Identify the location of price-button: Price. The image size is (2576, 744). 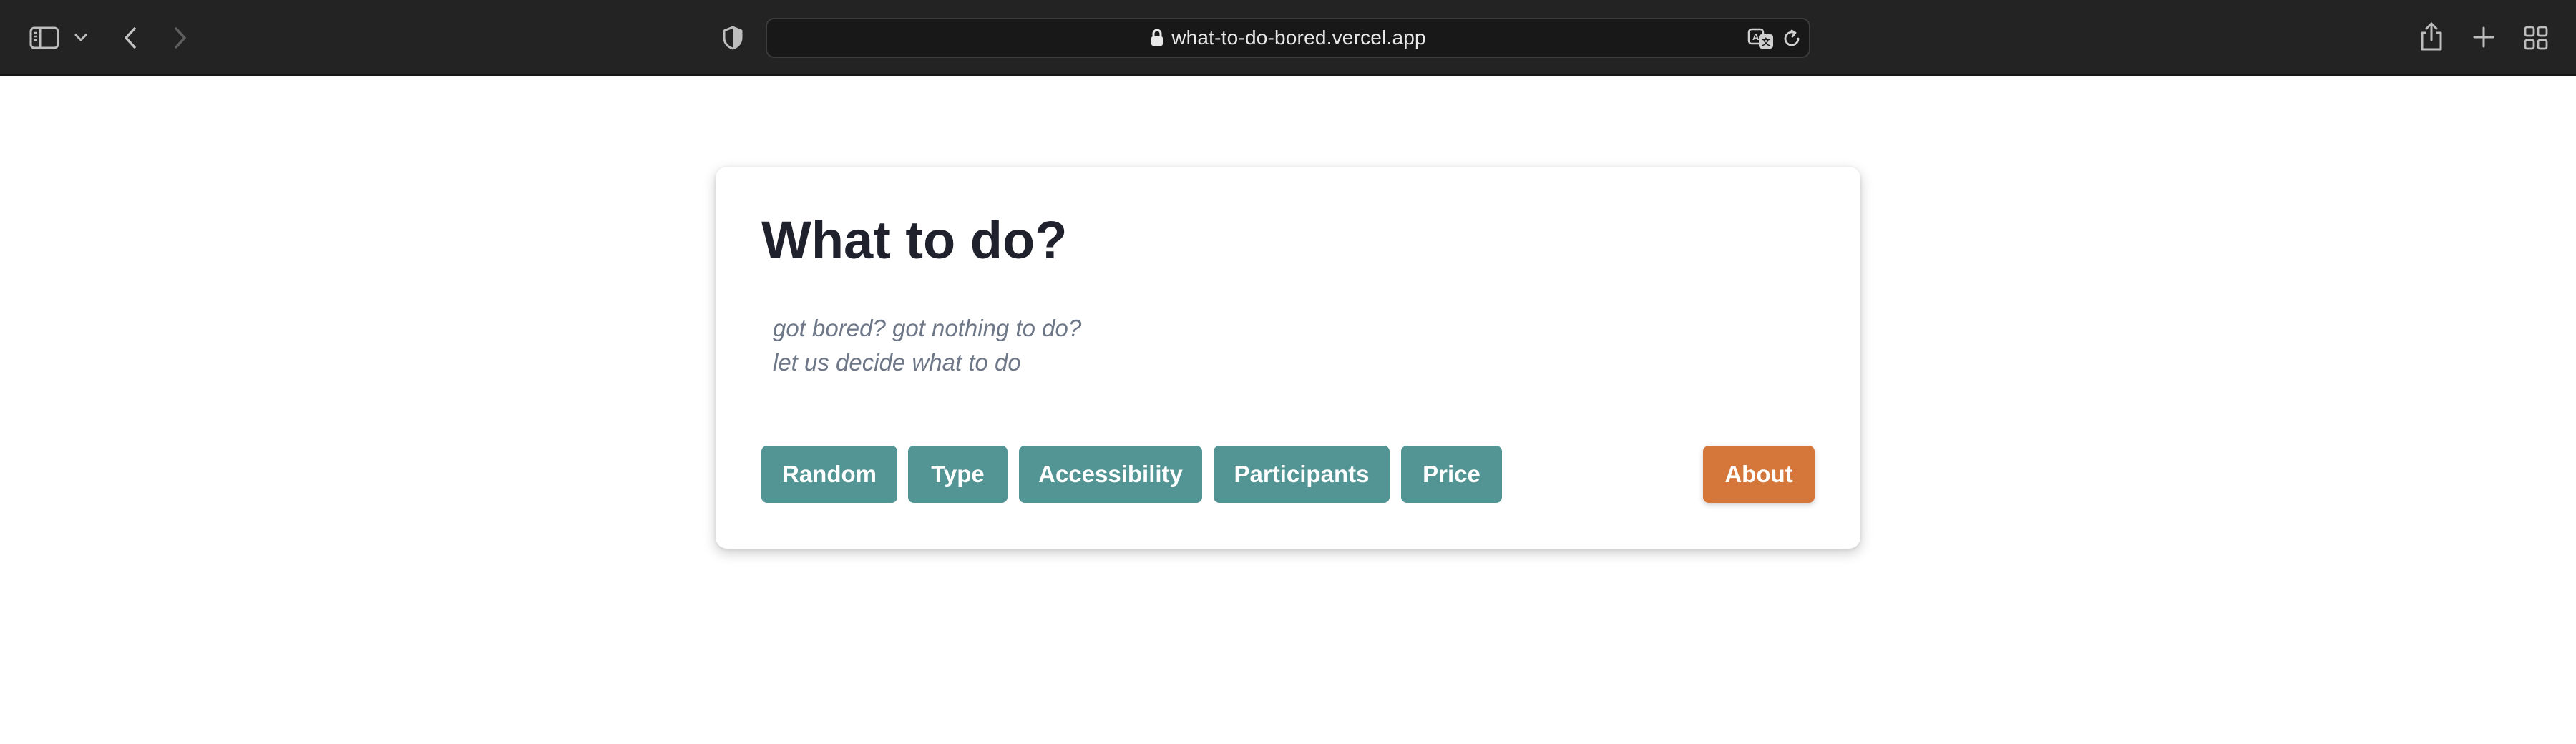
(1451, 475).